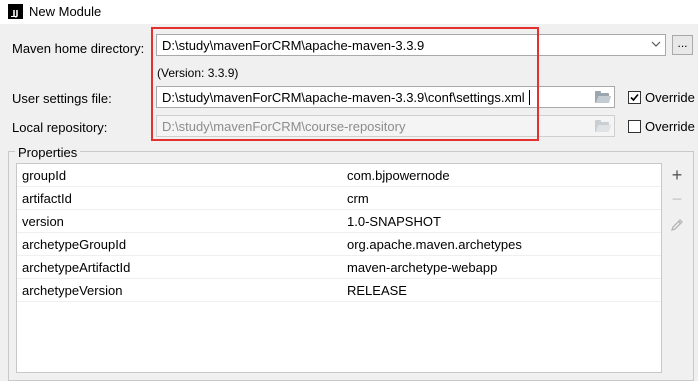  What do you see at coordinates (48, 152) in the screenshot?
I see `properties-title: Properties` at bounding box center [48, 152].